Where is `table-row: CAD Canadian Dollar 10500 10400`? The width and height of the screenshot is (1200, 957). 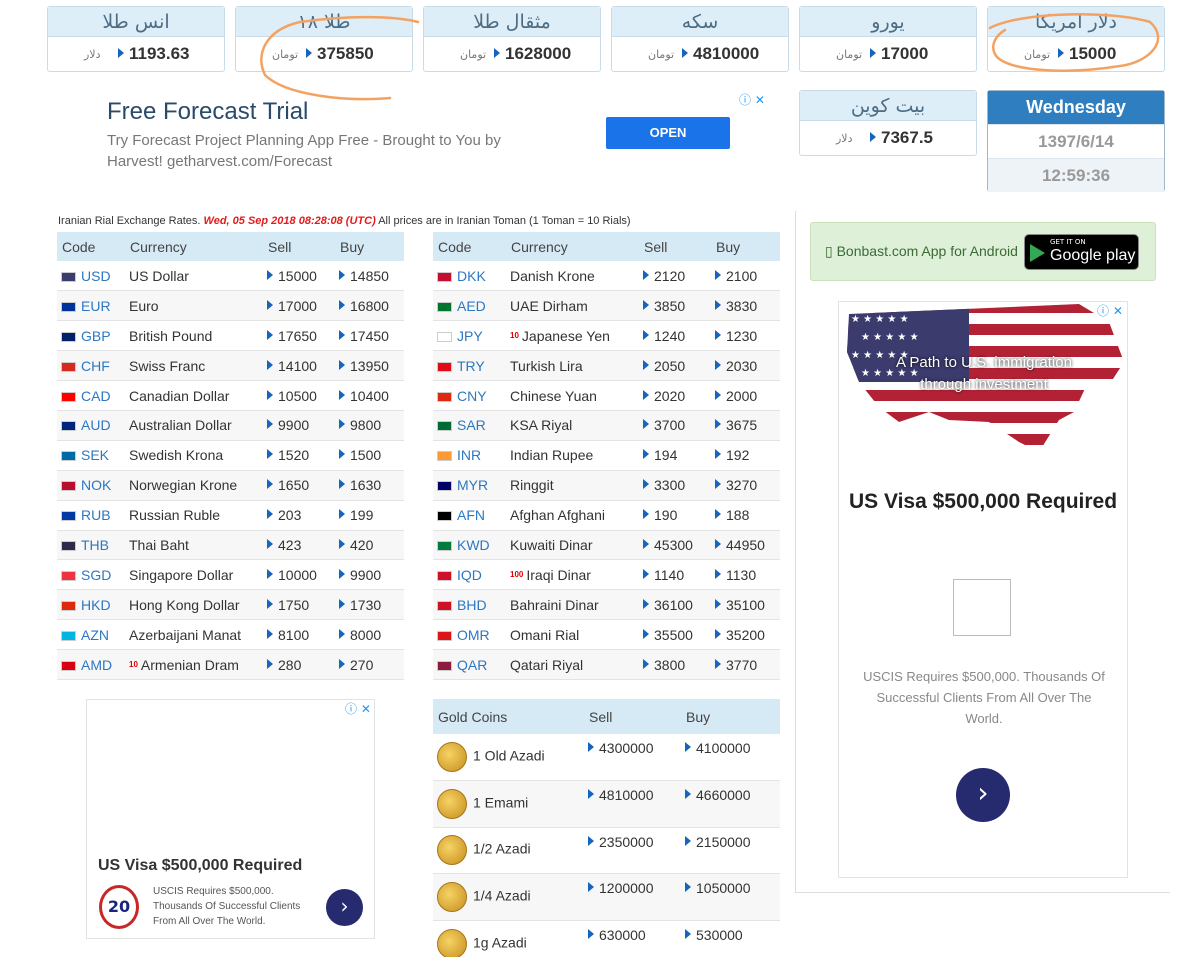 table-row: CAD Canadian Dollar 10500 10400 is located at coordinates (230, 395).